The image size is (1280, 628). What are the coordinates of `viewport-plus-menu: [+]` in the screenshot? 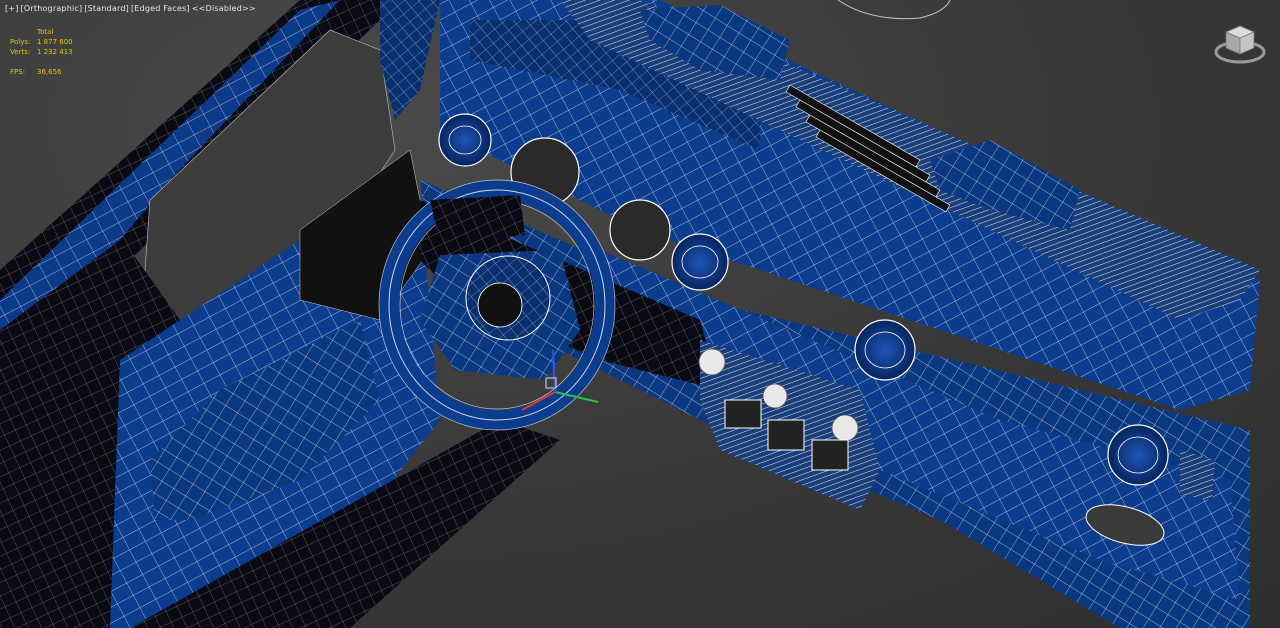 It's located at (12, 8).